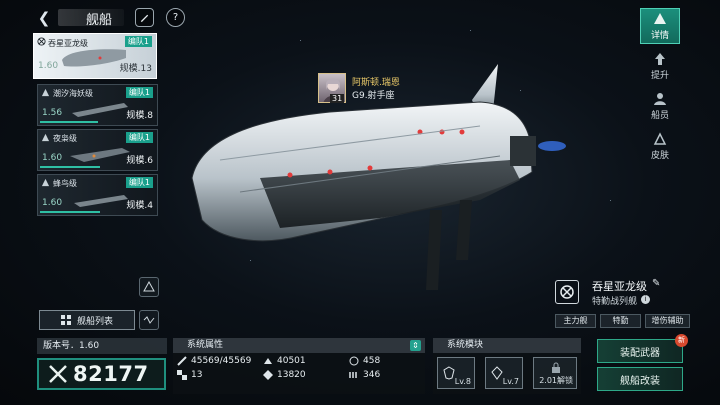  I want to click on filter-button, so click(149, 320).